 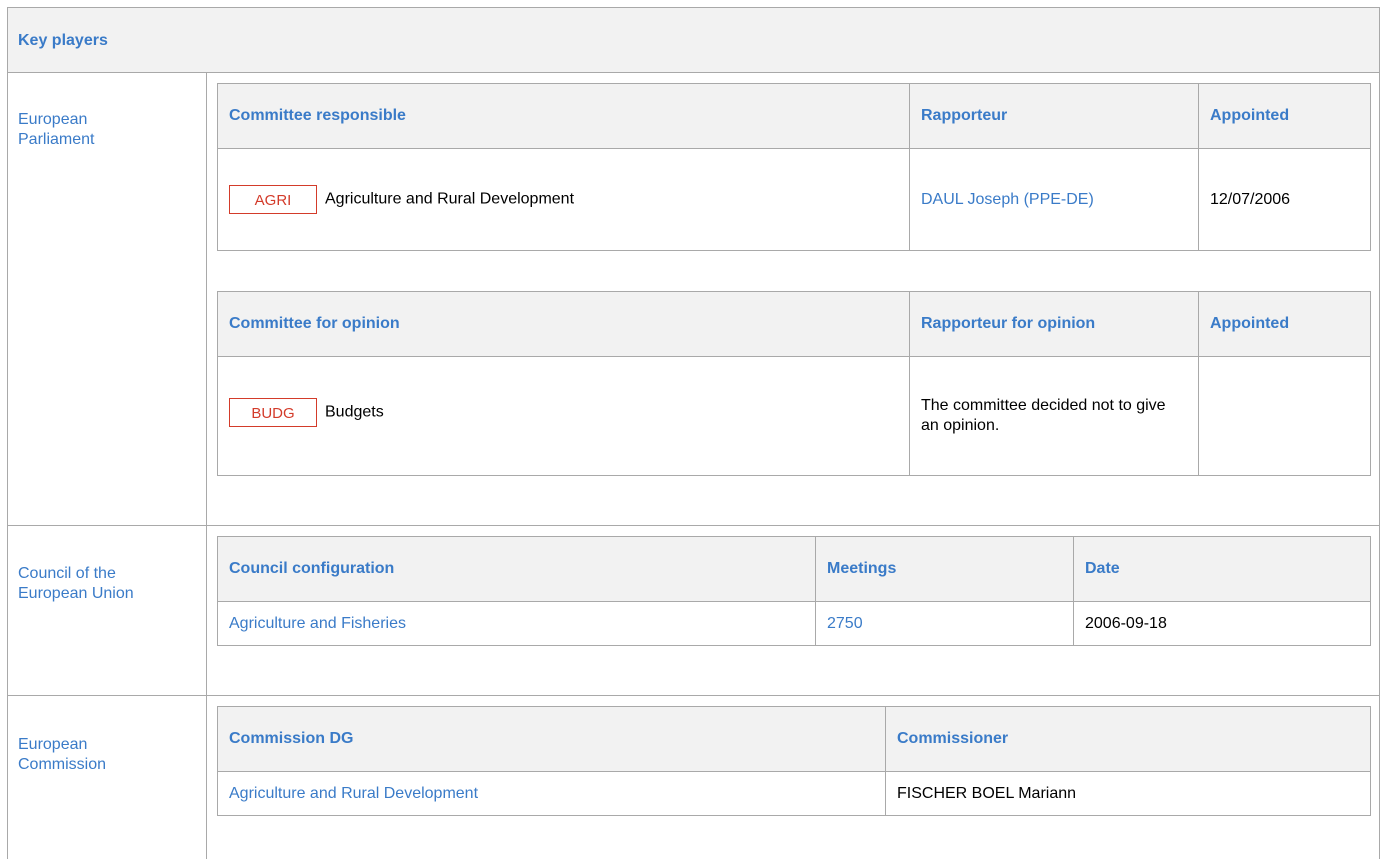 What do you see at coordinates (317, 623) in the screenshot?
I see `configuration-link: Agriculture and Fisheries` at bounding box center [317, 623].